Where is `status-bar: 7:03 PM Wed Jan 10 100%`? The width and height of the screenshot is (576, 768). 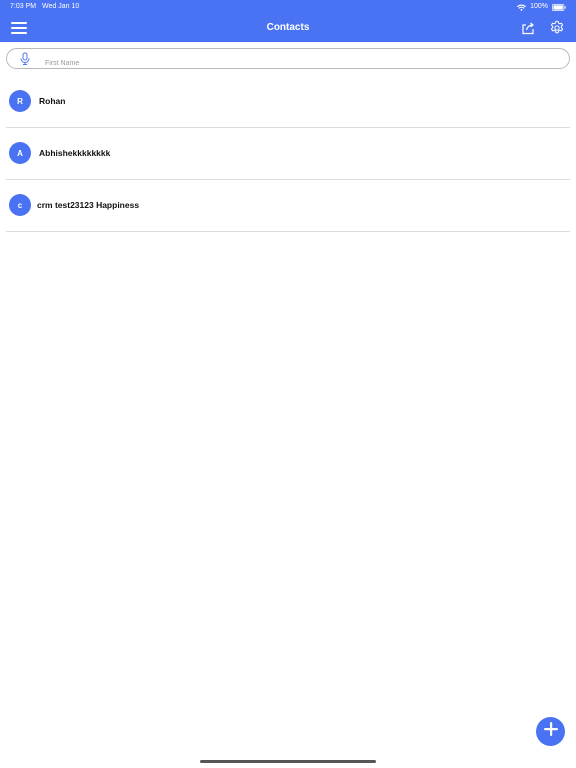 status-bar: 7:03 PM Wed Jan 10 100% is located at coordinates (288, 7).